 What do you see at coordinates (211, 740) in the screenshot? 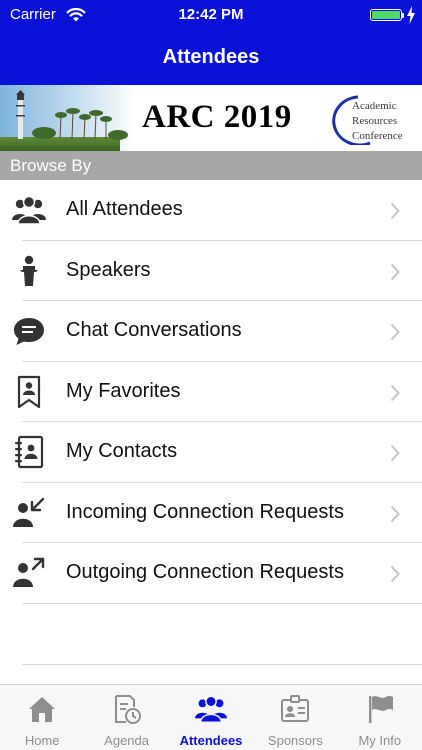
I see `tab-label: Attendees` at bounding box center [211, 740].